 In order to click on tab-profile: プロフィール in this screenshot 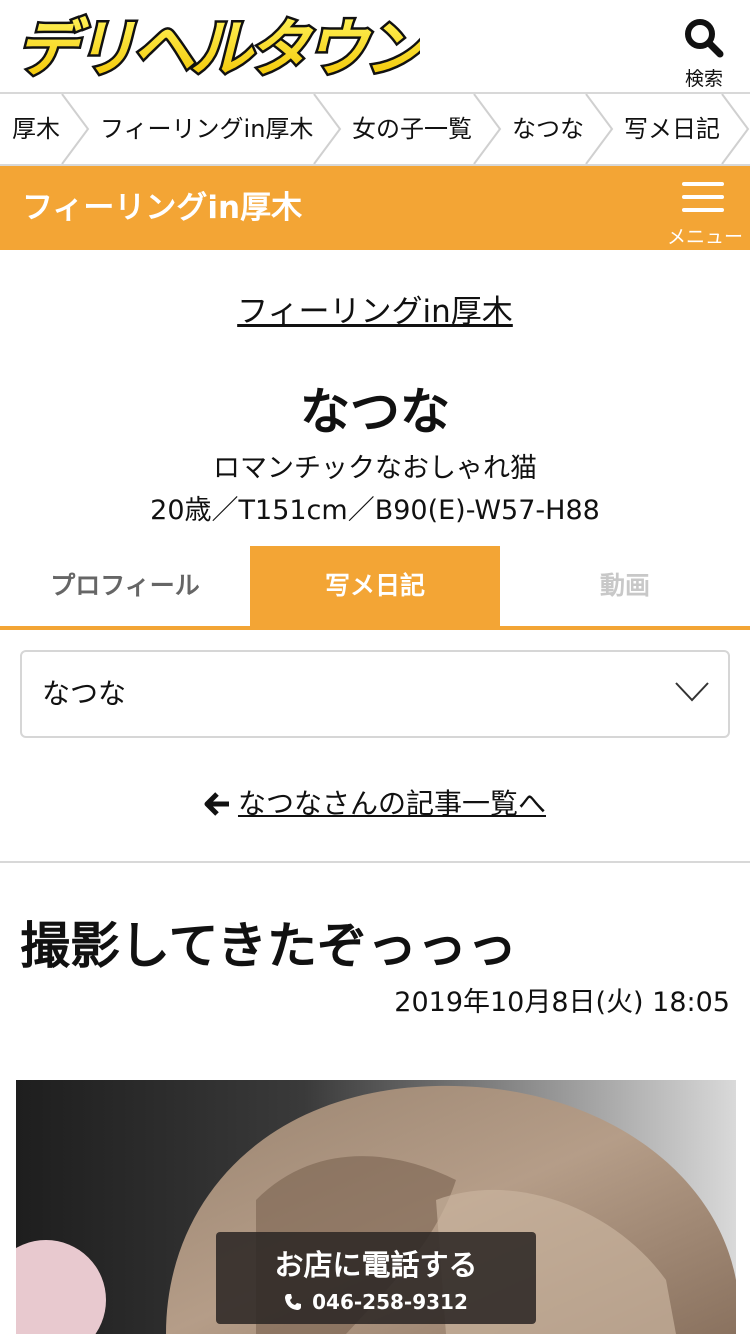, I will do `click(125, 586)`.